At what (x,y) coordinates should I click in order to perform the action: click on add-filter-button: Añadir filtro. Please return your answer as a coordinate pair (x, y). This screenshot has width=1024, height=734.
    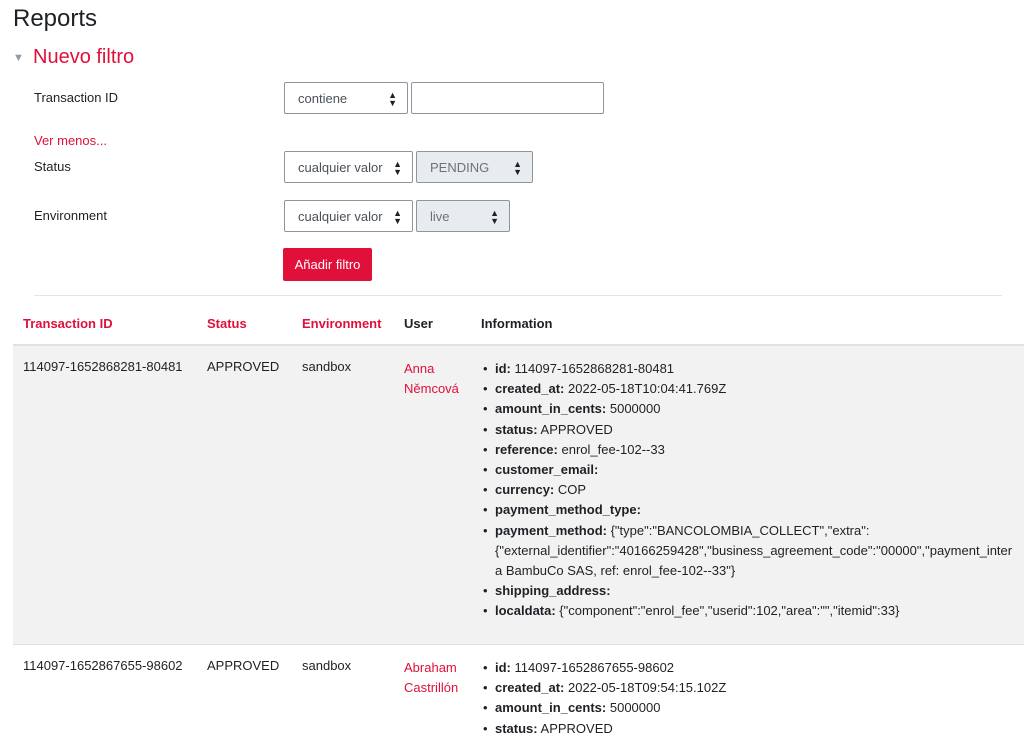
    Looking at the image, I should click on (327, 264).